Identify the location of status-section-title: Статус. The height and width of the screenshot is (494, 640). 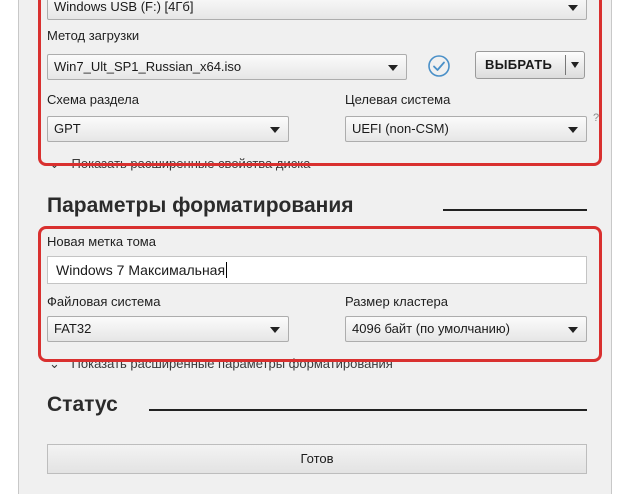
(82, 404).